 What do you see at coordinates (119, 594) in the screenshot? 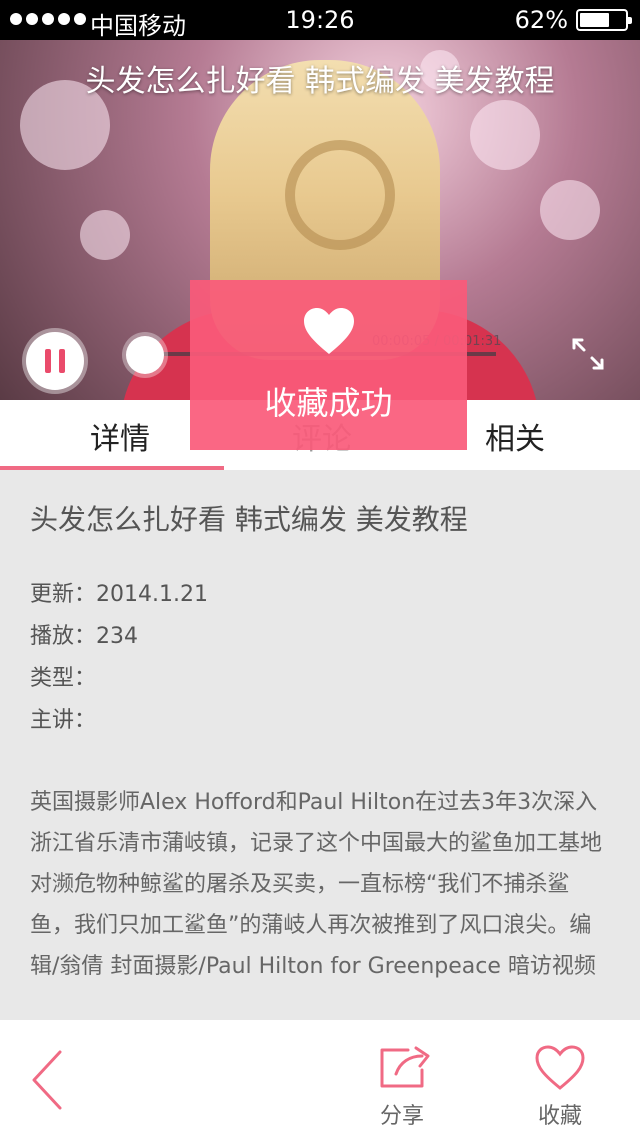
I see `update-date: 更新：2014.1.21` at bounding box center [119, 594].